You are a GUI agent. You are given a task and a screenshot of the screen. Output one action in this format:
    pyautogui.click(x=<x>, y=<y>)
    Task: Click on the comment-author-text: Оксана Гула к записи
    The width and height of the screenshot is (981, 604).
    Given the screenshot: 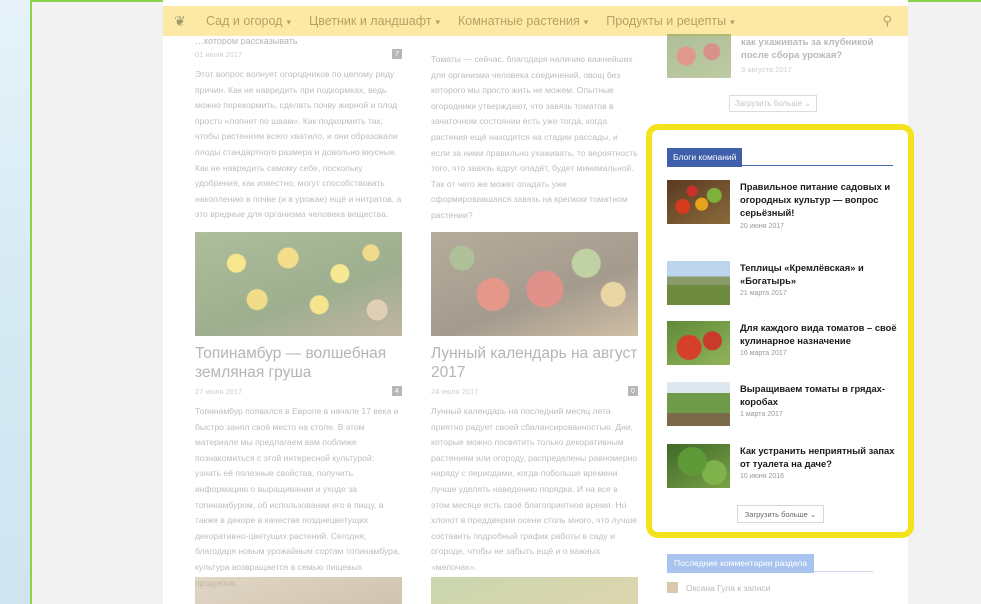 What is the action you would take?
    pyautogui.click(x=728, y=587)
    